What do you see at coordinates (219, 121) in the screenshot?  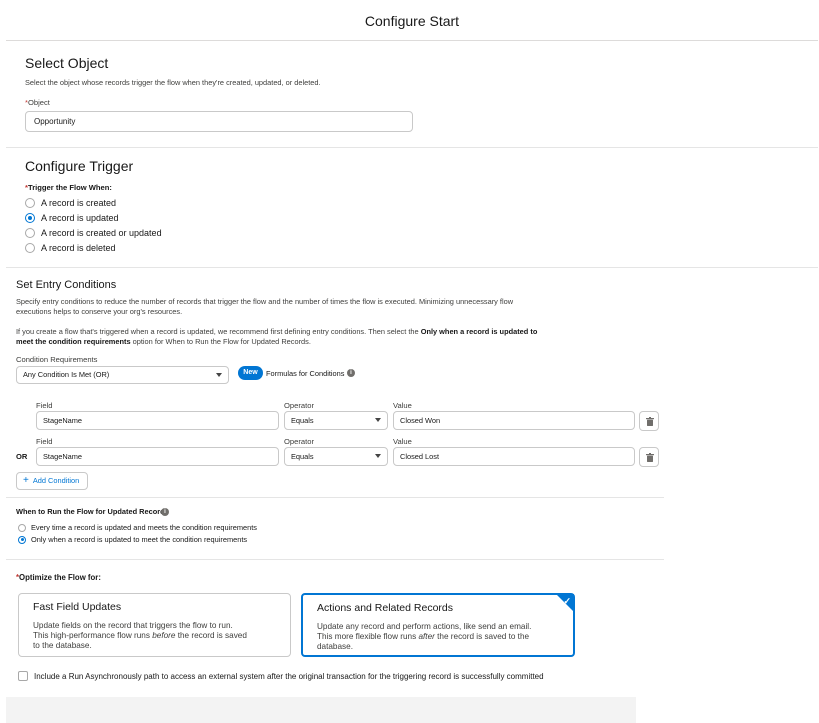 I see `object-input: Opportunity` at bounding box center [219, 121].